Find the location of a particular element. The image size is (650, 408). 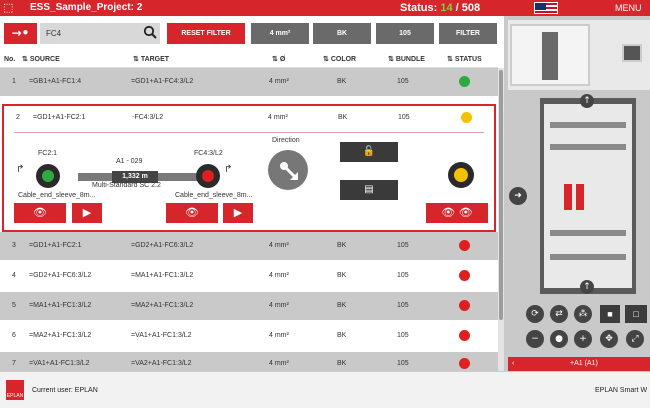

menu-button: MENU is located at coordinates (628, 8).